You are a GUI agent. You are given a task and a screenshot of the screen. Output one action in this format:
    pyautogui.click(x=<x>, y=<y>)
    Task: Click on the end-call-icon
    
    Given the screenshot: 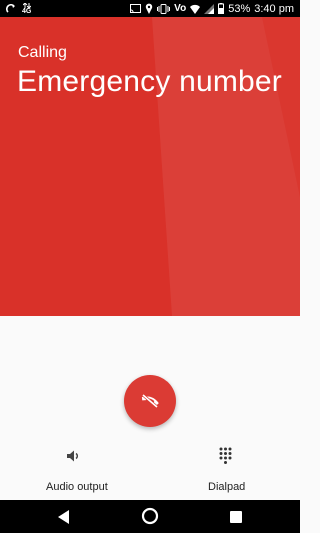 What is the action you would take?
    pyautogui.click(x=150, y=401)
    